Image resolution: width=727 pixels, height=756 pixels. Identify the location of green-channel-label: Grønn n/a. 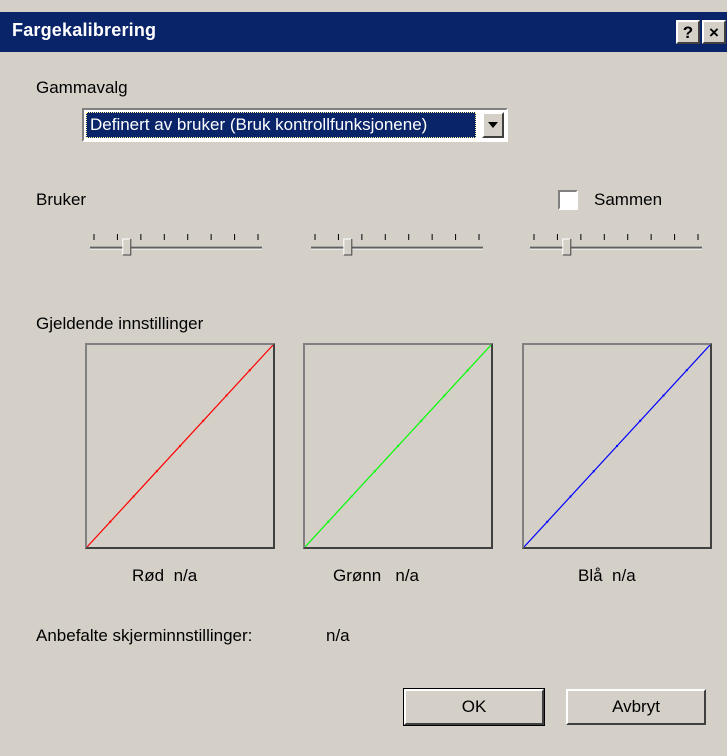
(376, 576).